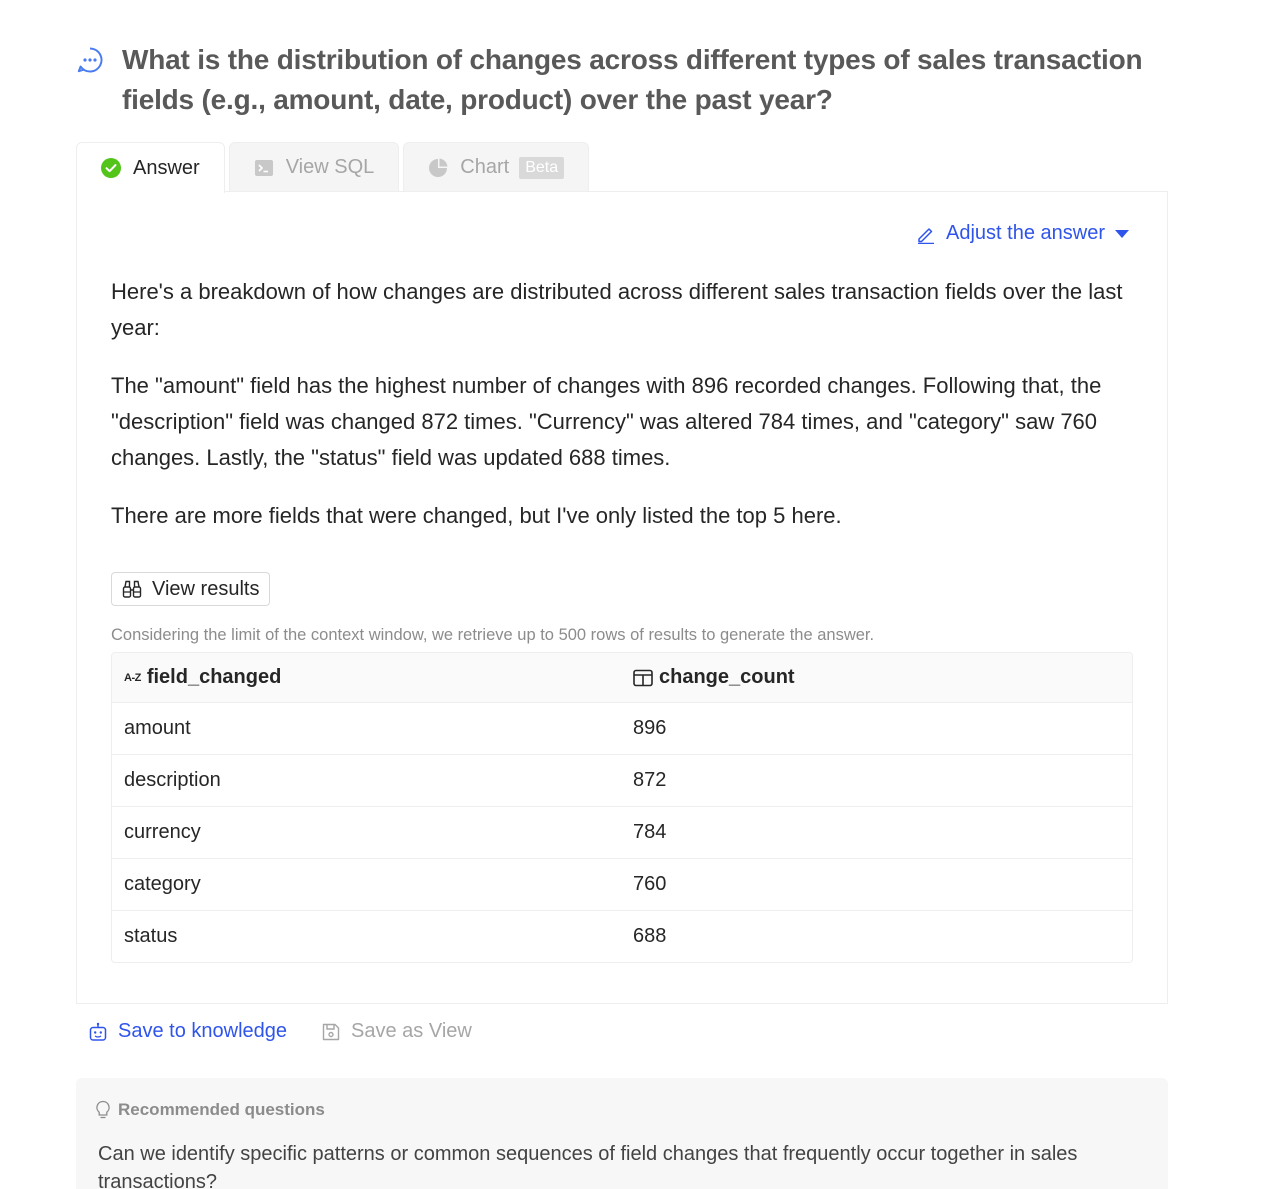  What do you see at coordinates (157, 728) in the screenshot?
I see `cell-field: amount` at bounding box center [157, 728].